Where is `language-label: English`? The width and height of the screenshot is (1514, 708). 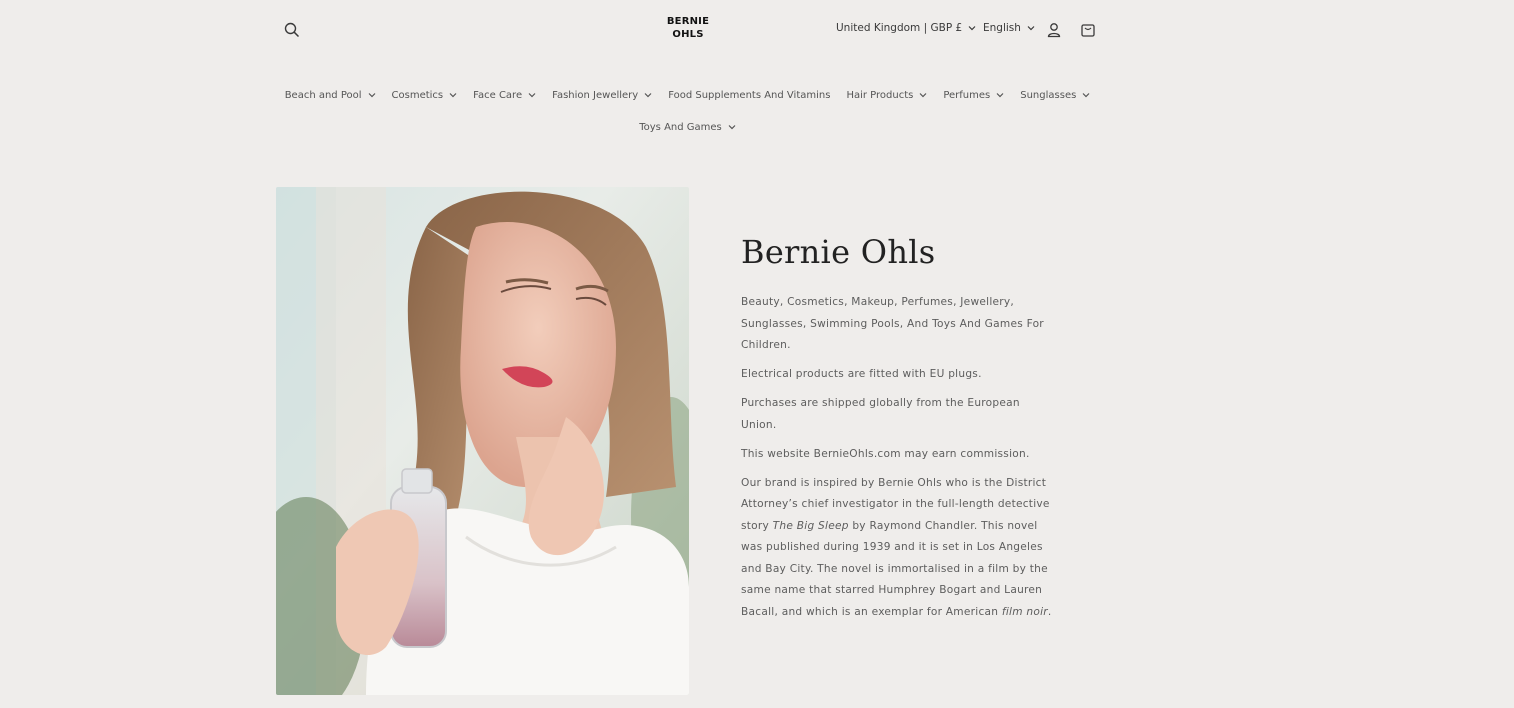
language-label: English is located at coordinates (1002, 28).